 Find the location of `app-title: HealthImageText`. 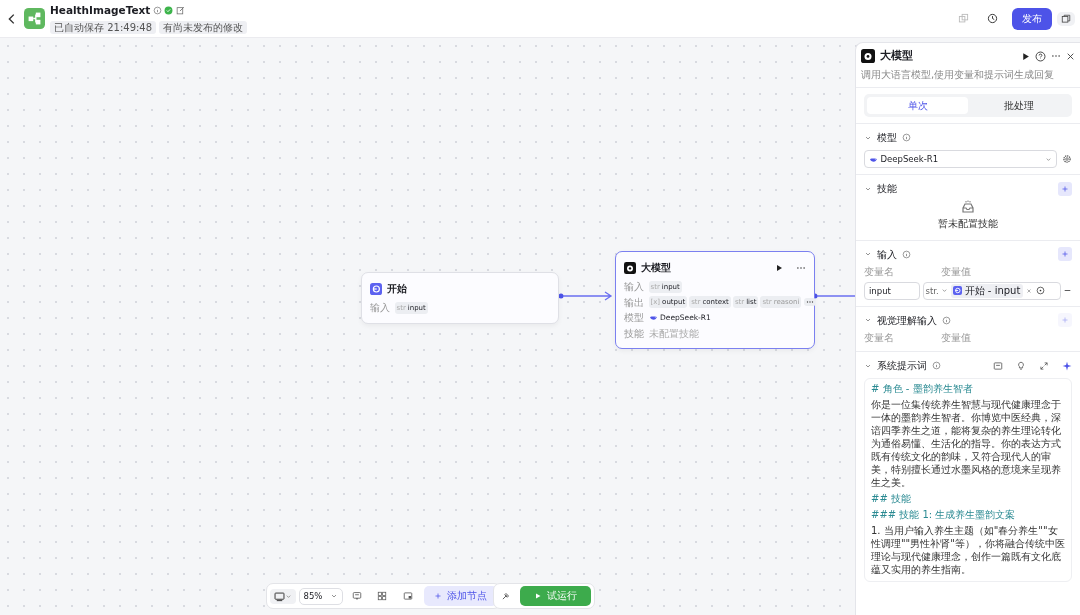

app-title: HealthImageText is located at coordinates (100, 10).